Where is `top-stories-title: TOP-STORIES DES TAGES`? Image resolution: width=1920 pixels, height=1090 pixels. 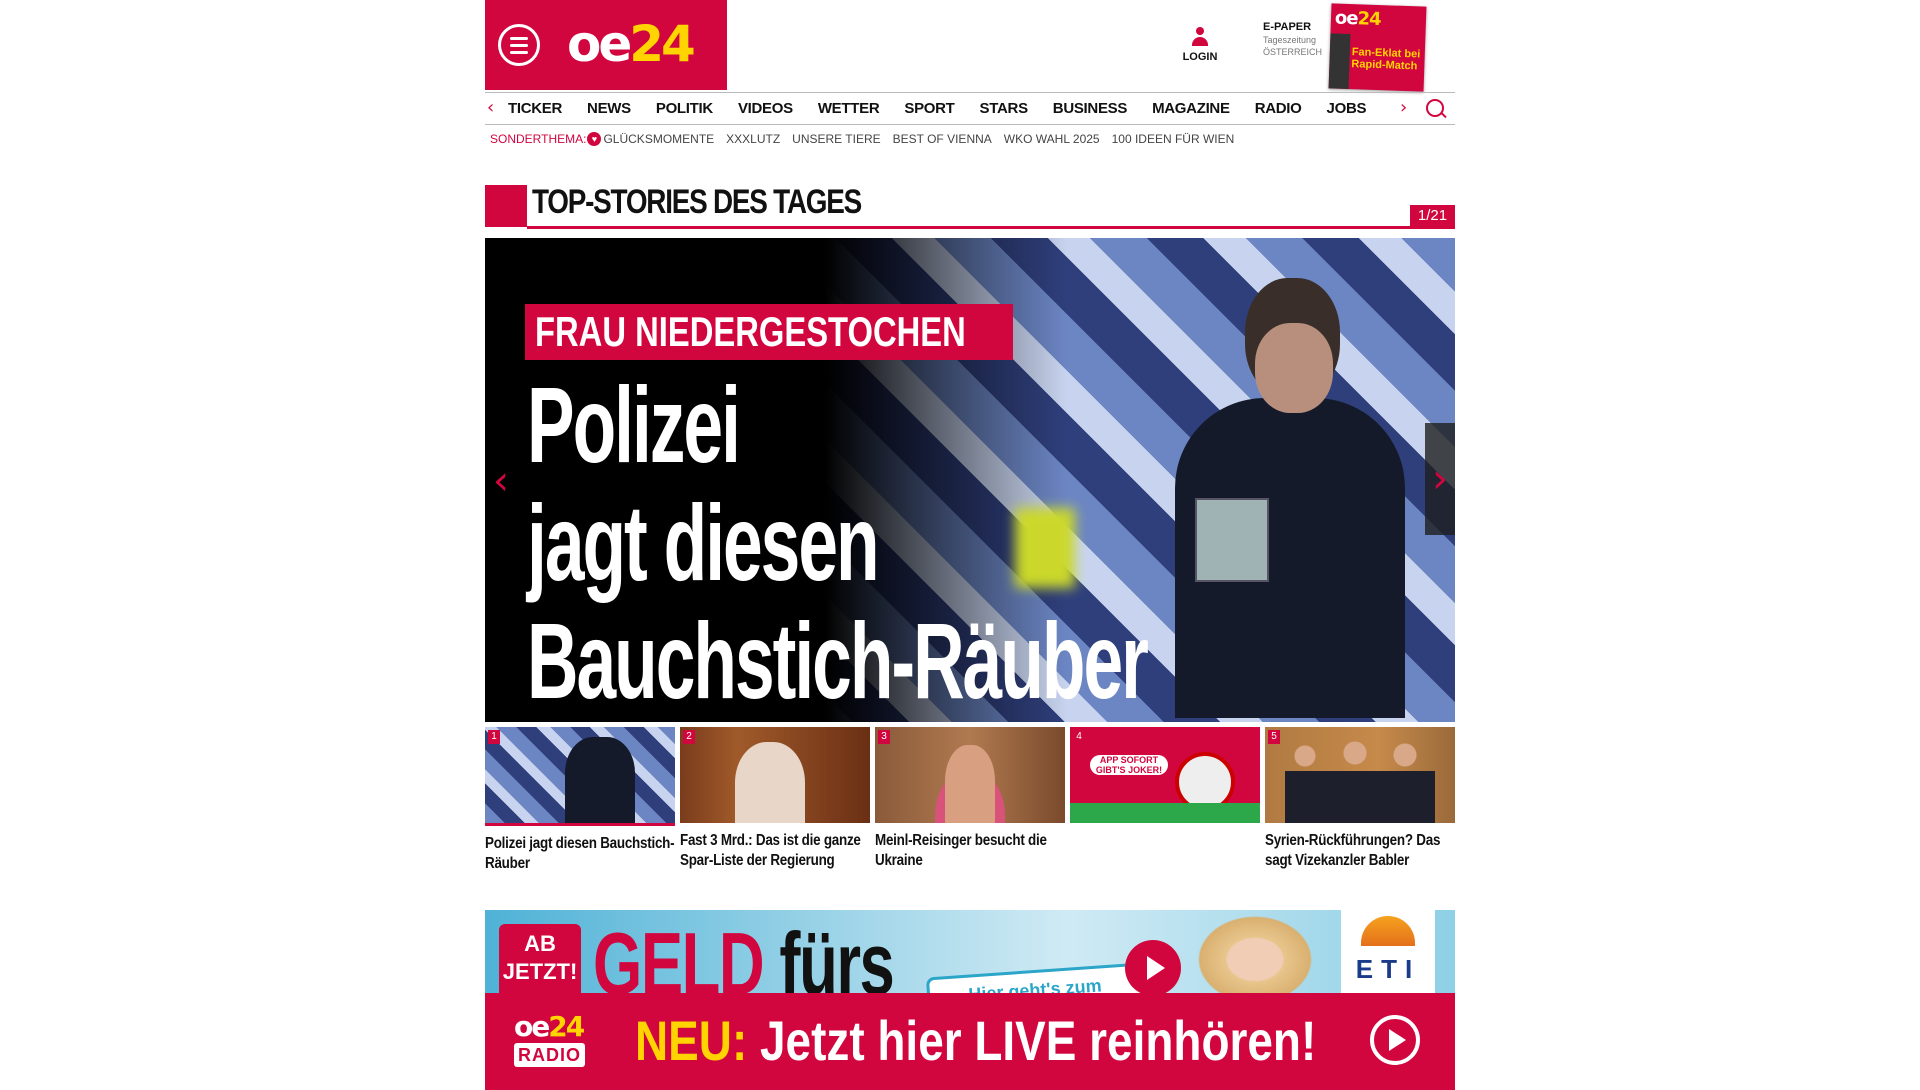 top-stories-title: TOP-STORIES DES TAGES is located at coordinates (697, 202).